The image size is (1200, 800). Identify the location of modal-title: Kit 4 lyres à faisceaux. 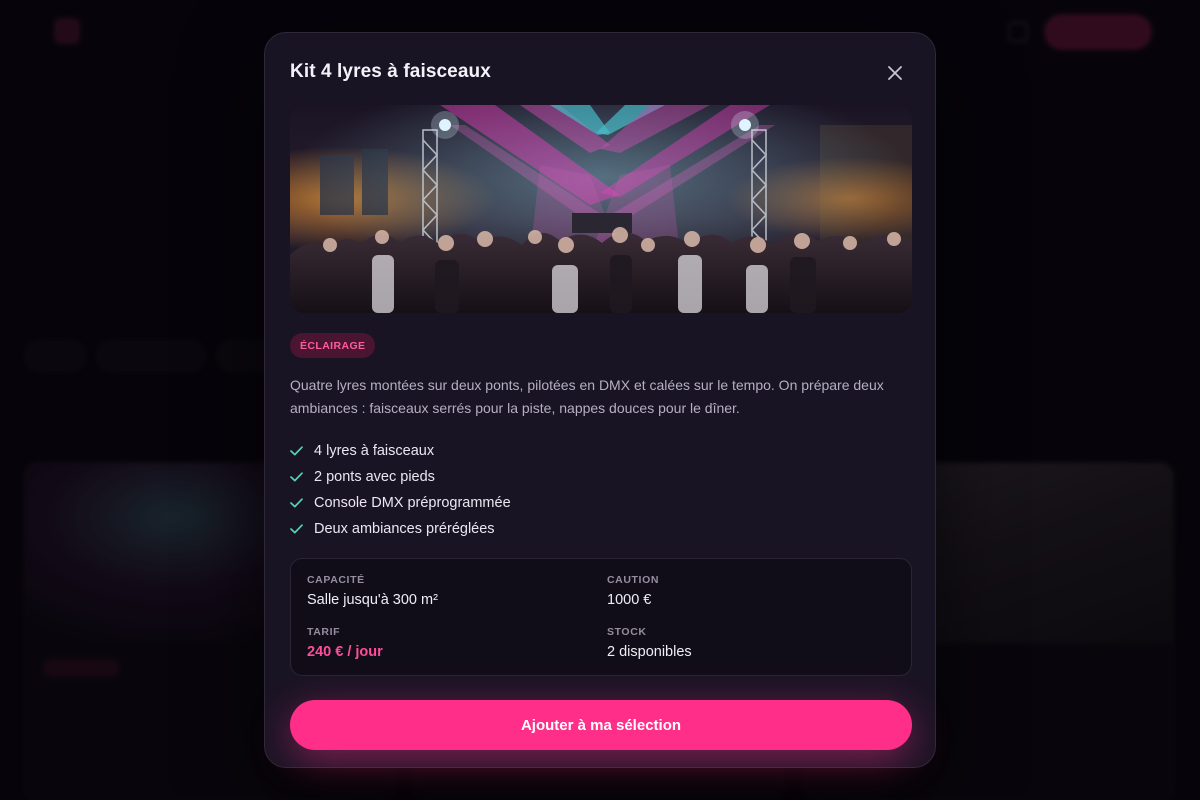
(390, 71).